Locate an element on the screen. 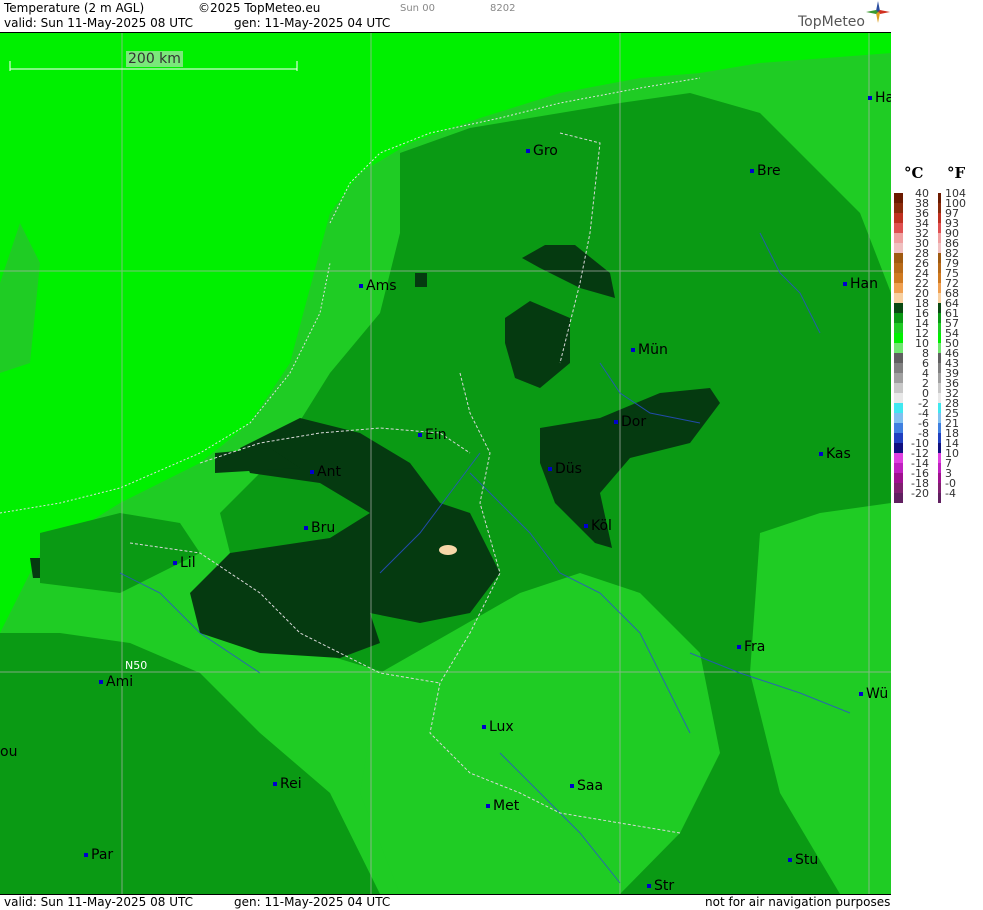 The width and height of the screenshot is (983, 910). city-label: Str is located at coordinates (660, 886).